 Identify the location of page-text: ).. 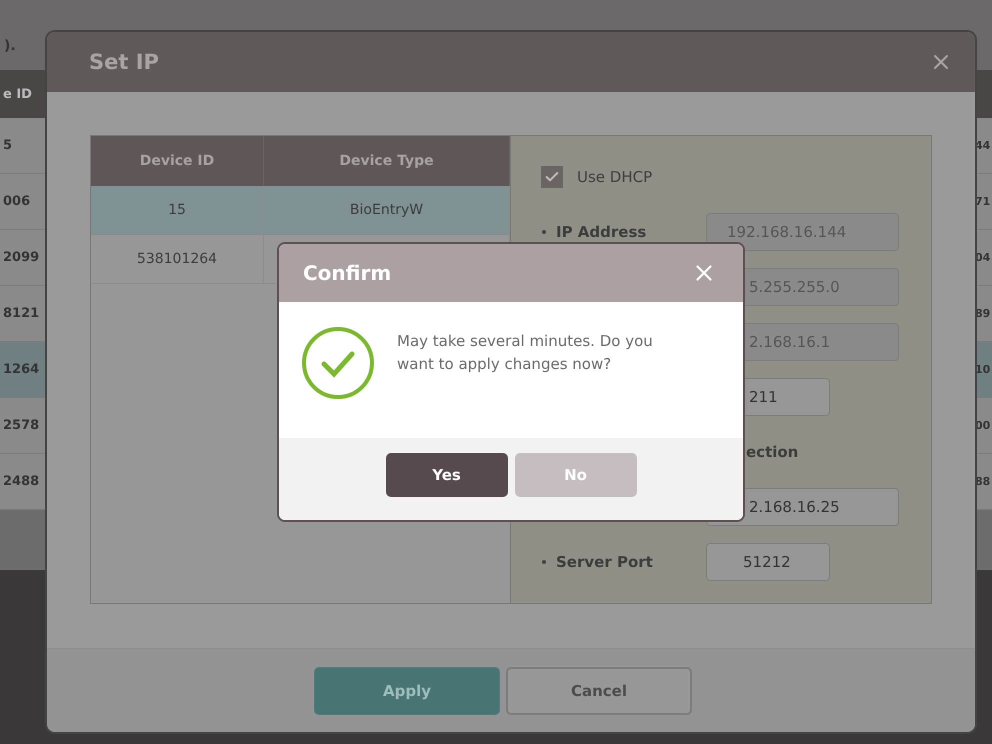
(10, 46).